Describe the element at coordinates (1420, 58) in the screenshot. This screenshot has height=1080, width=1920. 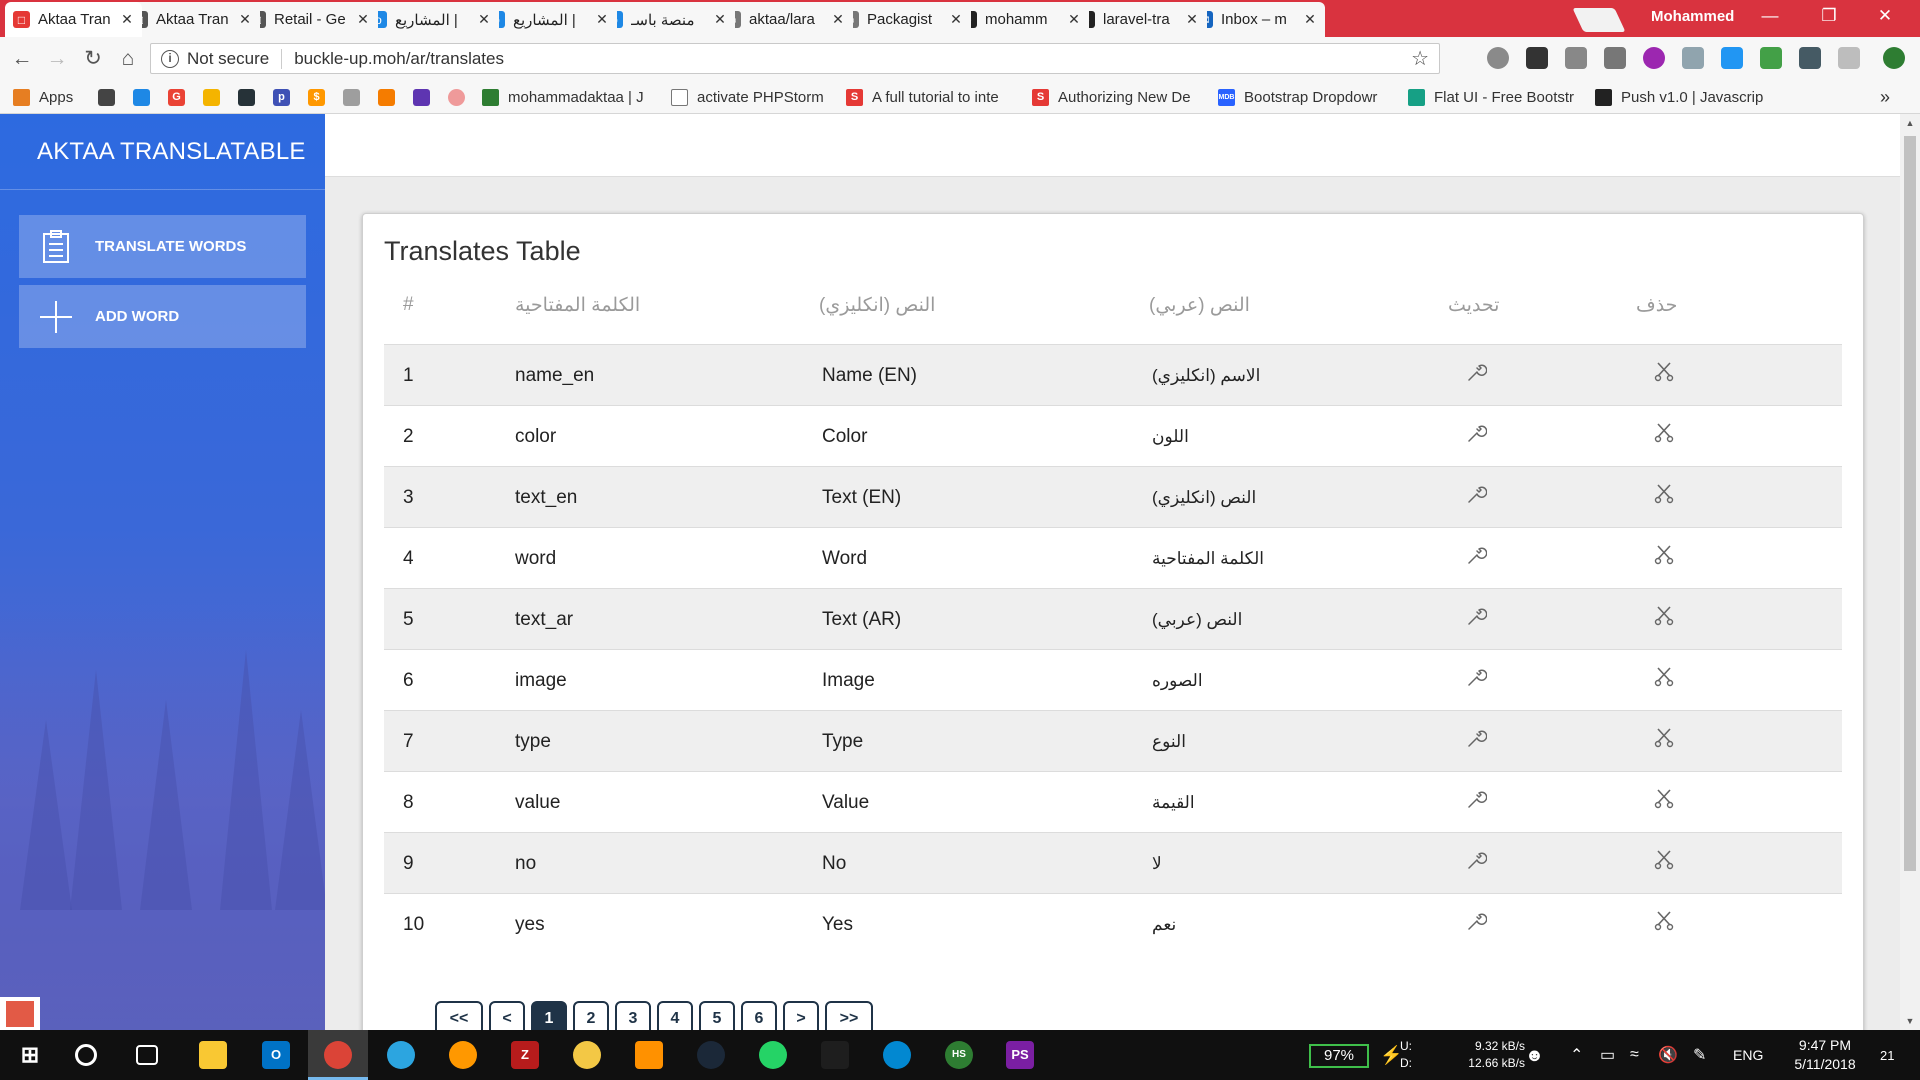
I see `bookmark-star-icon: ☆` at that location.